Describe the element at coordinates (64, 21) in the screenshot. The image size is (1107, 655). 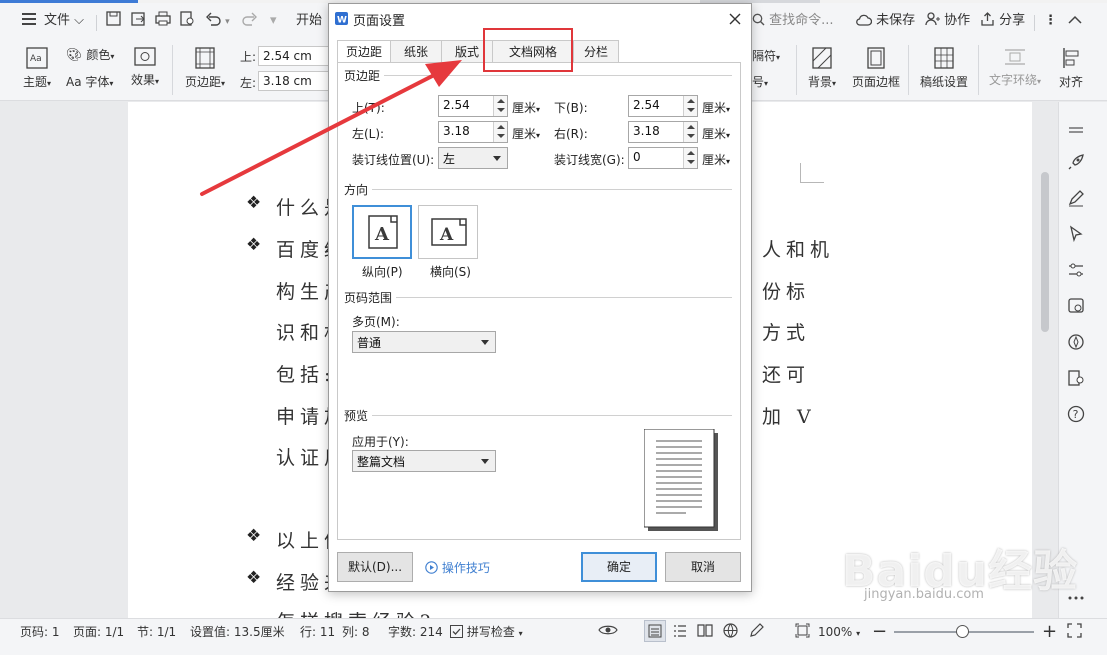
I see `file-menu: 文件 ⌵` at that location.